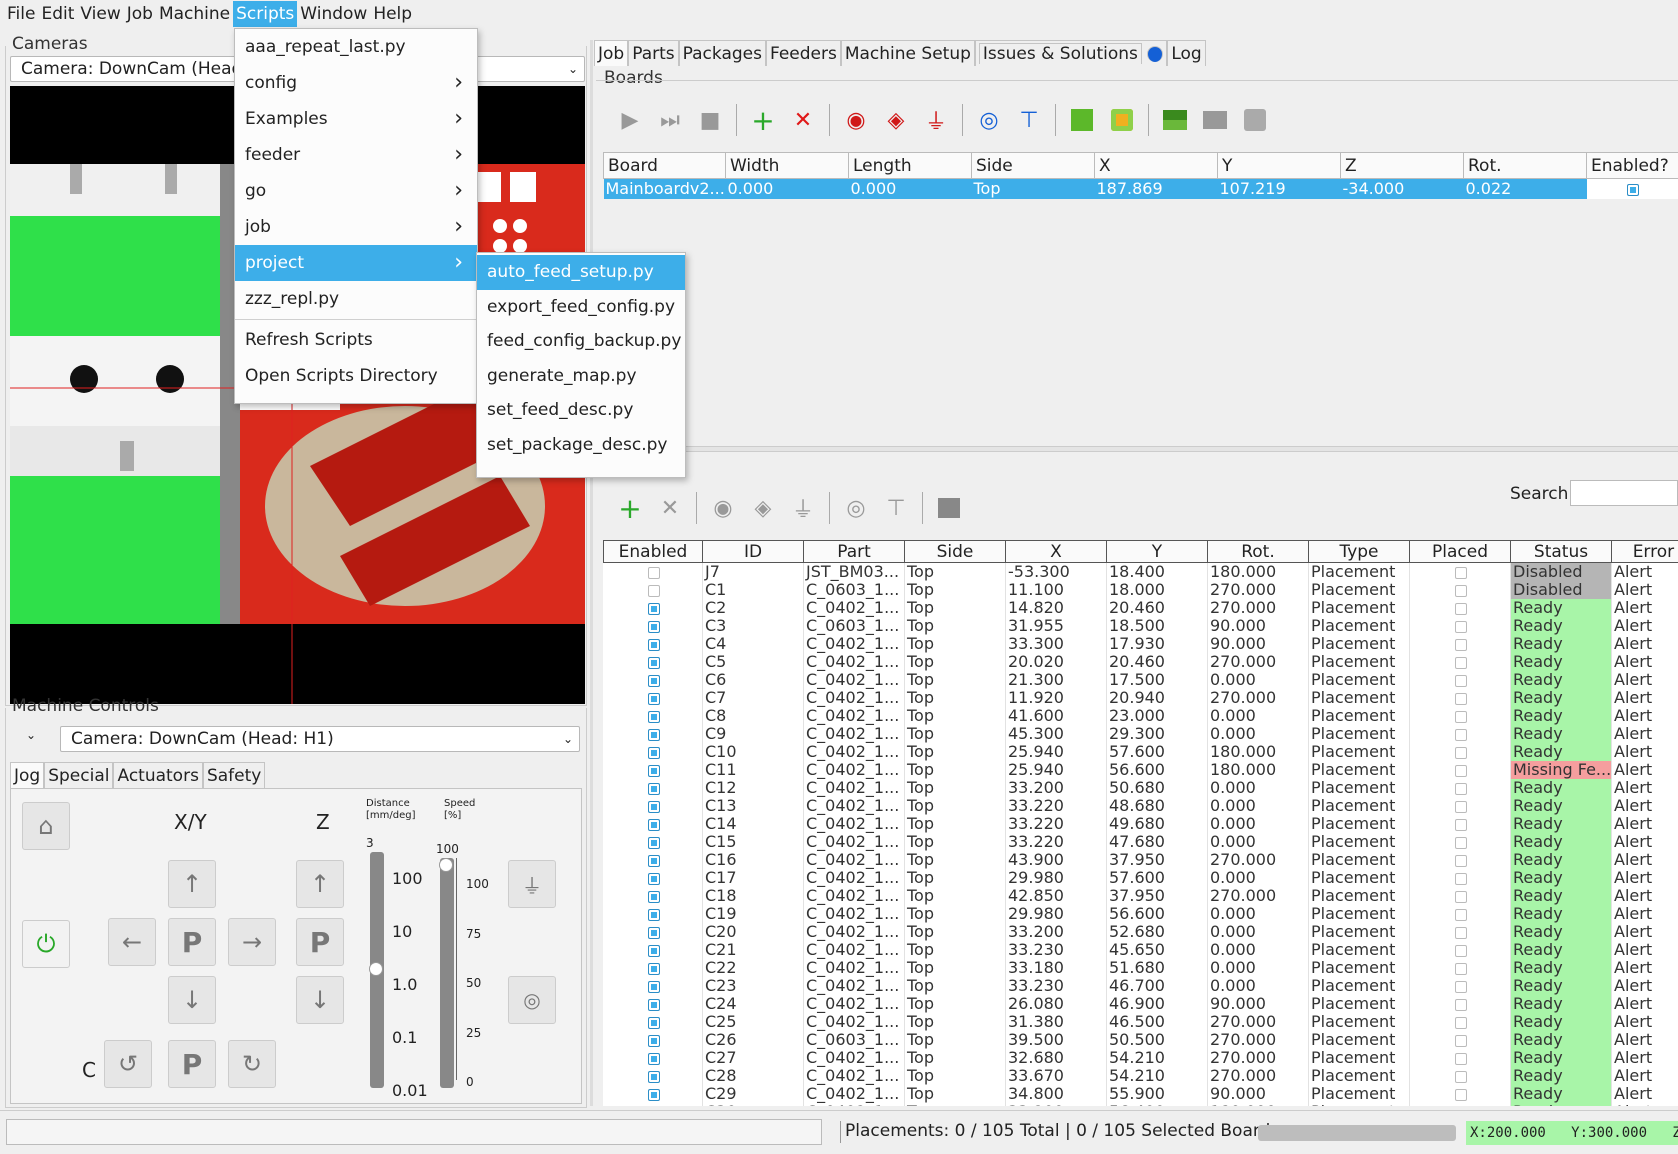 This screenshot has height=1154, width=1678. Describe the element at coordinates (1029, 120) in the screenshot. I see `capture-tool-button: ⊤` at that location.